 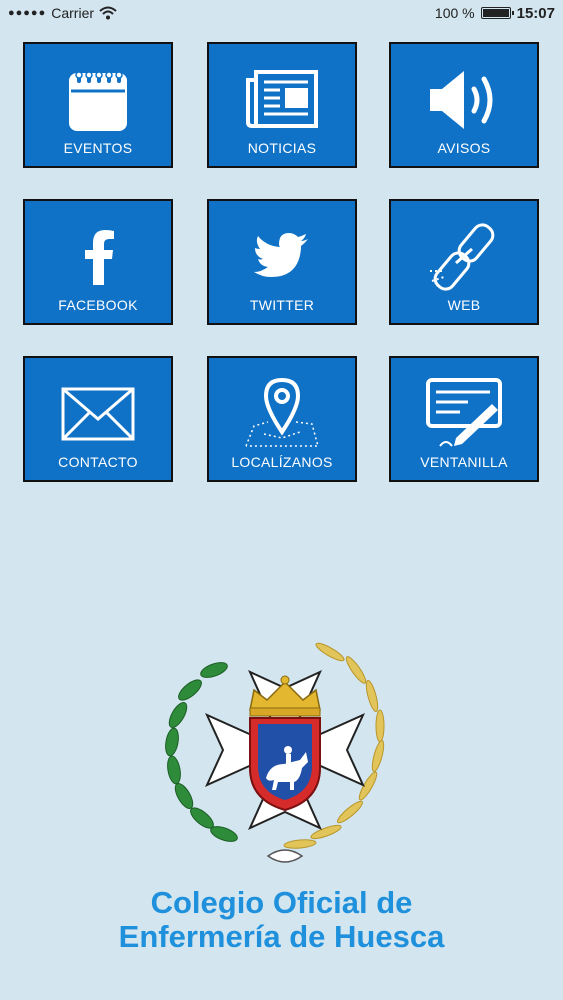 I want to click on signal-icon: ●●●●●, so click(x=27, y=13).